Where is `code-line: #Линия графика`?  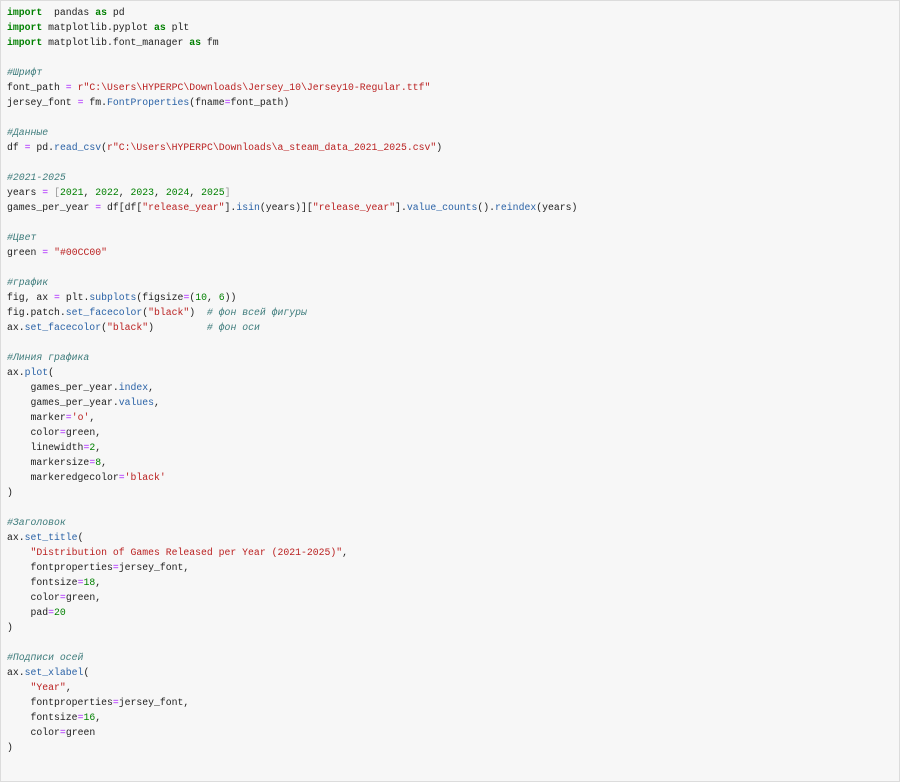 code-line: #Линия графика is located at coordinates (292, 357).